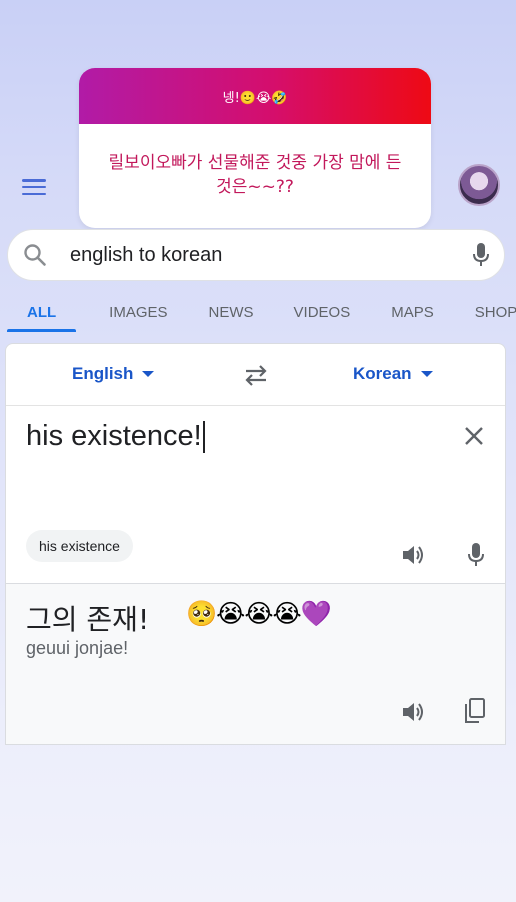 The height and width of the screenshot is (902, 516). What do you see at coordinates (203, 436) in the screenshot?
I see `text-cursor` at bounding box center [203, 436].